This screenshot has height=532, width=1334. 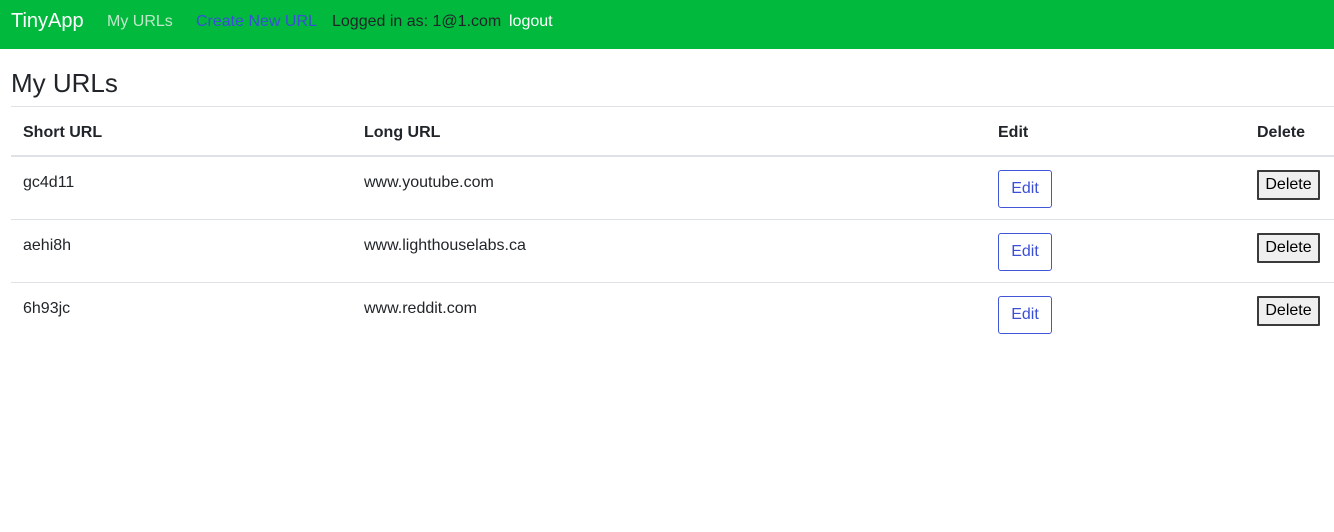 I want to click on table-header-row: Short URL Long URL Edit Delete, so click(x=672, y=132).